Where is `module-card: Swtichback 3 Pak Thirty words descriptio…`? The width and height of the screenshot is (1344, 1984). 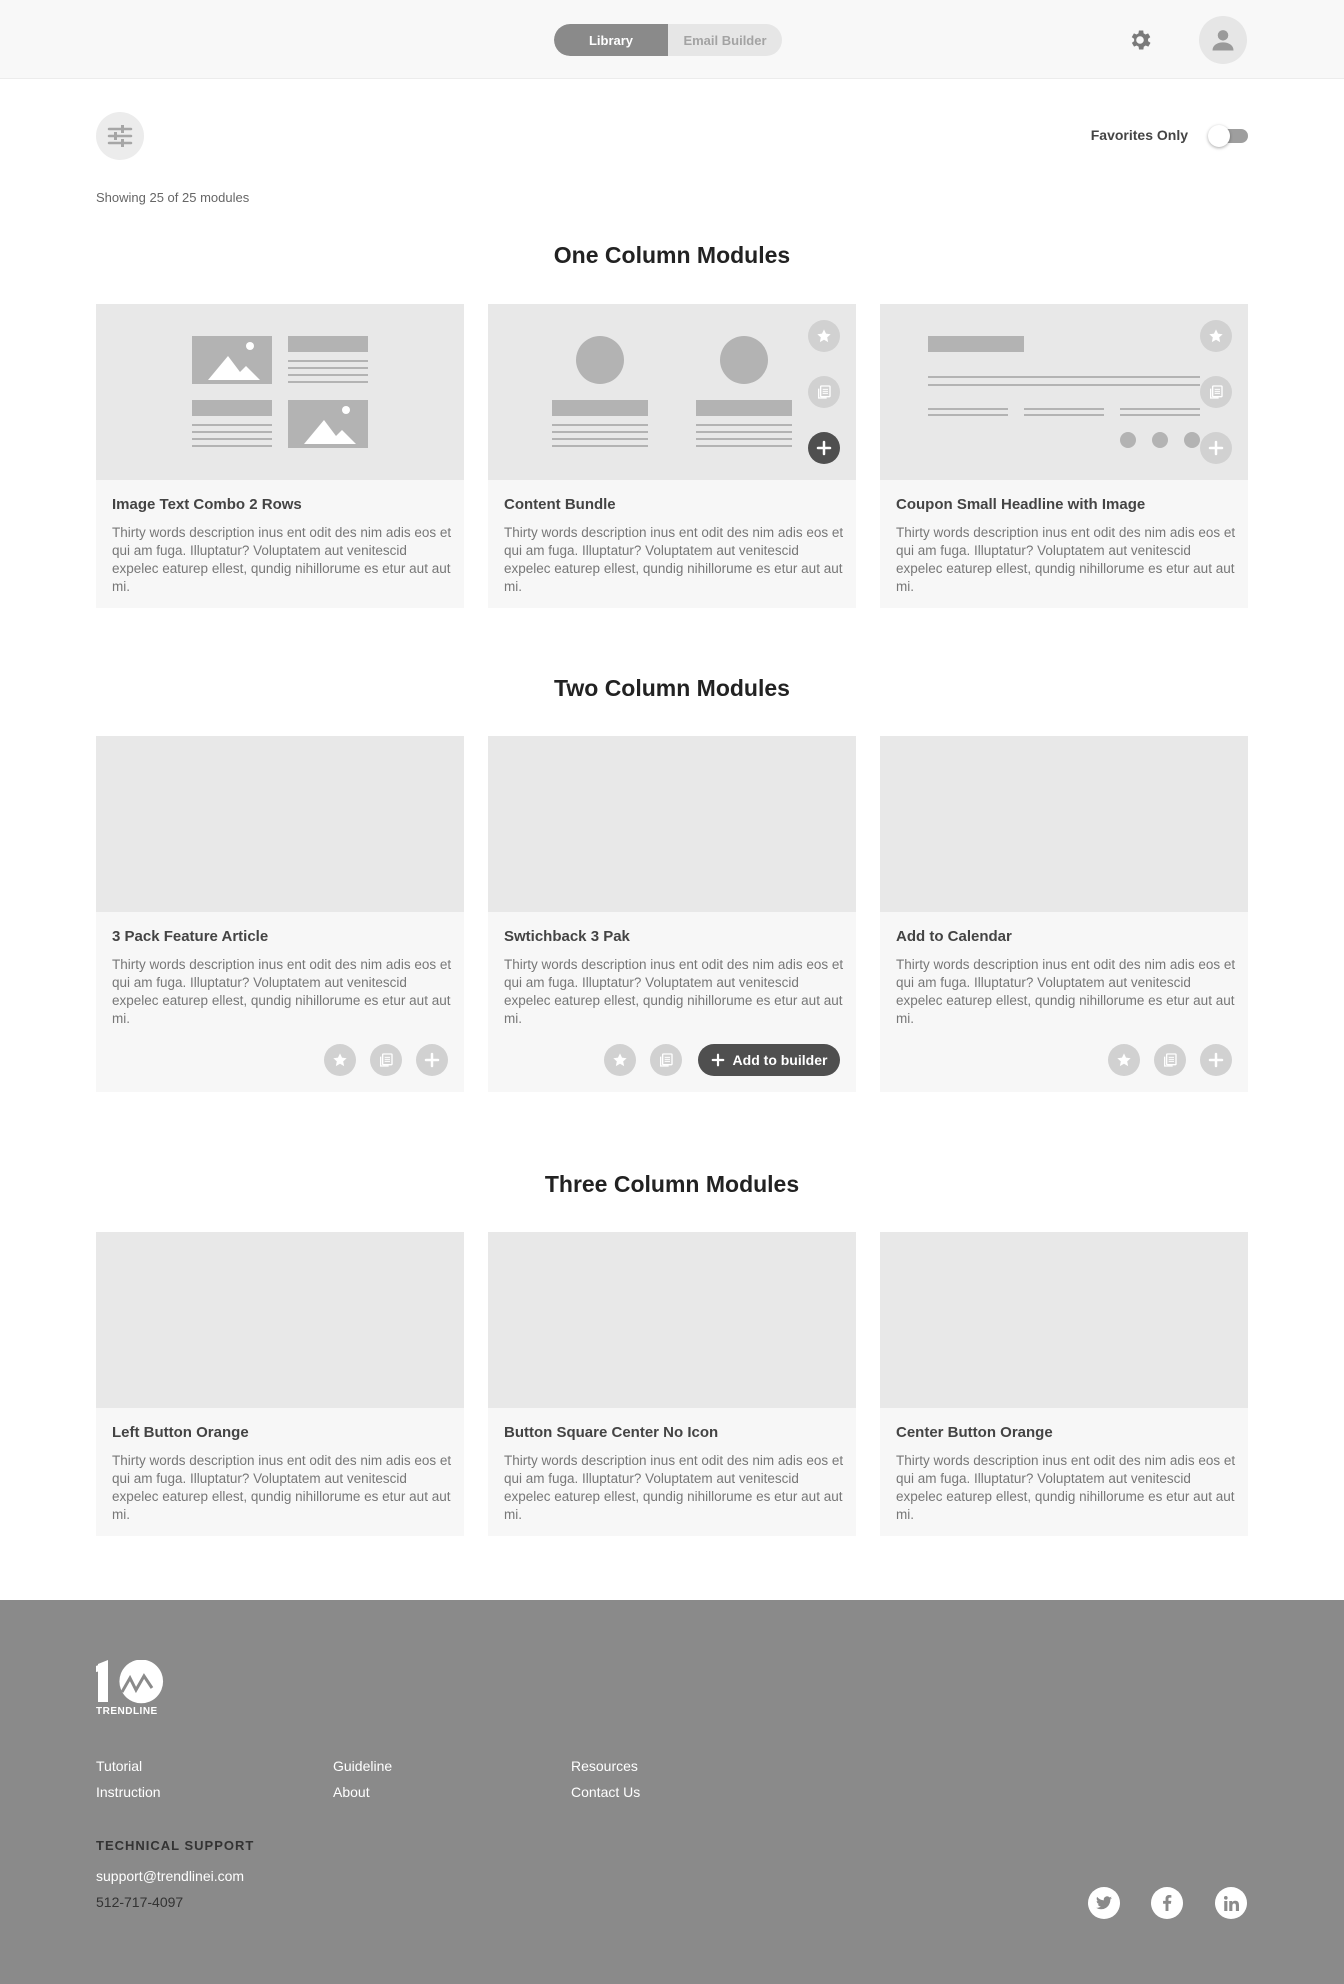
module-card: Swtichback 3 Pak Thirty words descriptio… is located at coordinates (672, 914).